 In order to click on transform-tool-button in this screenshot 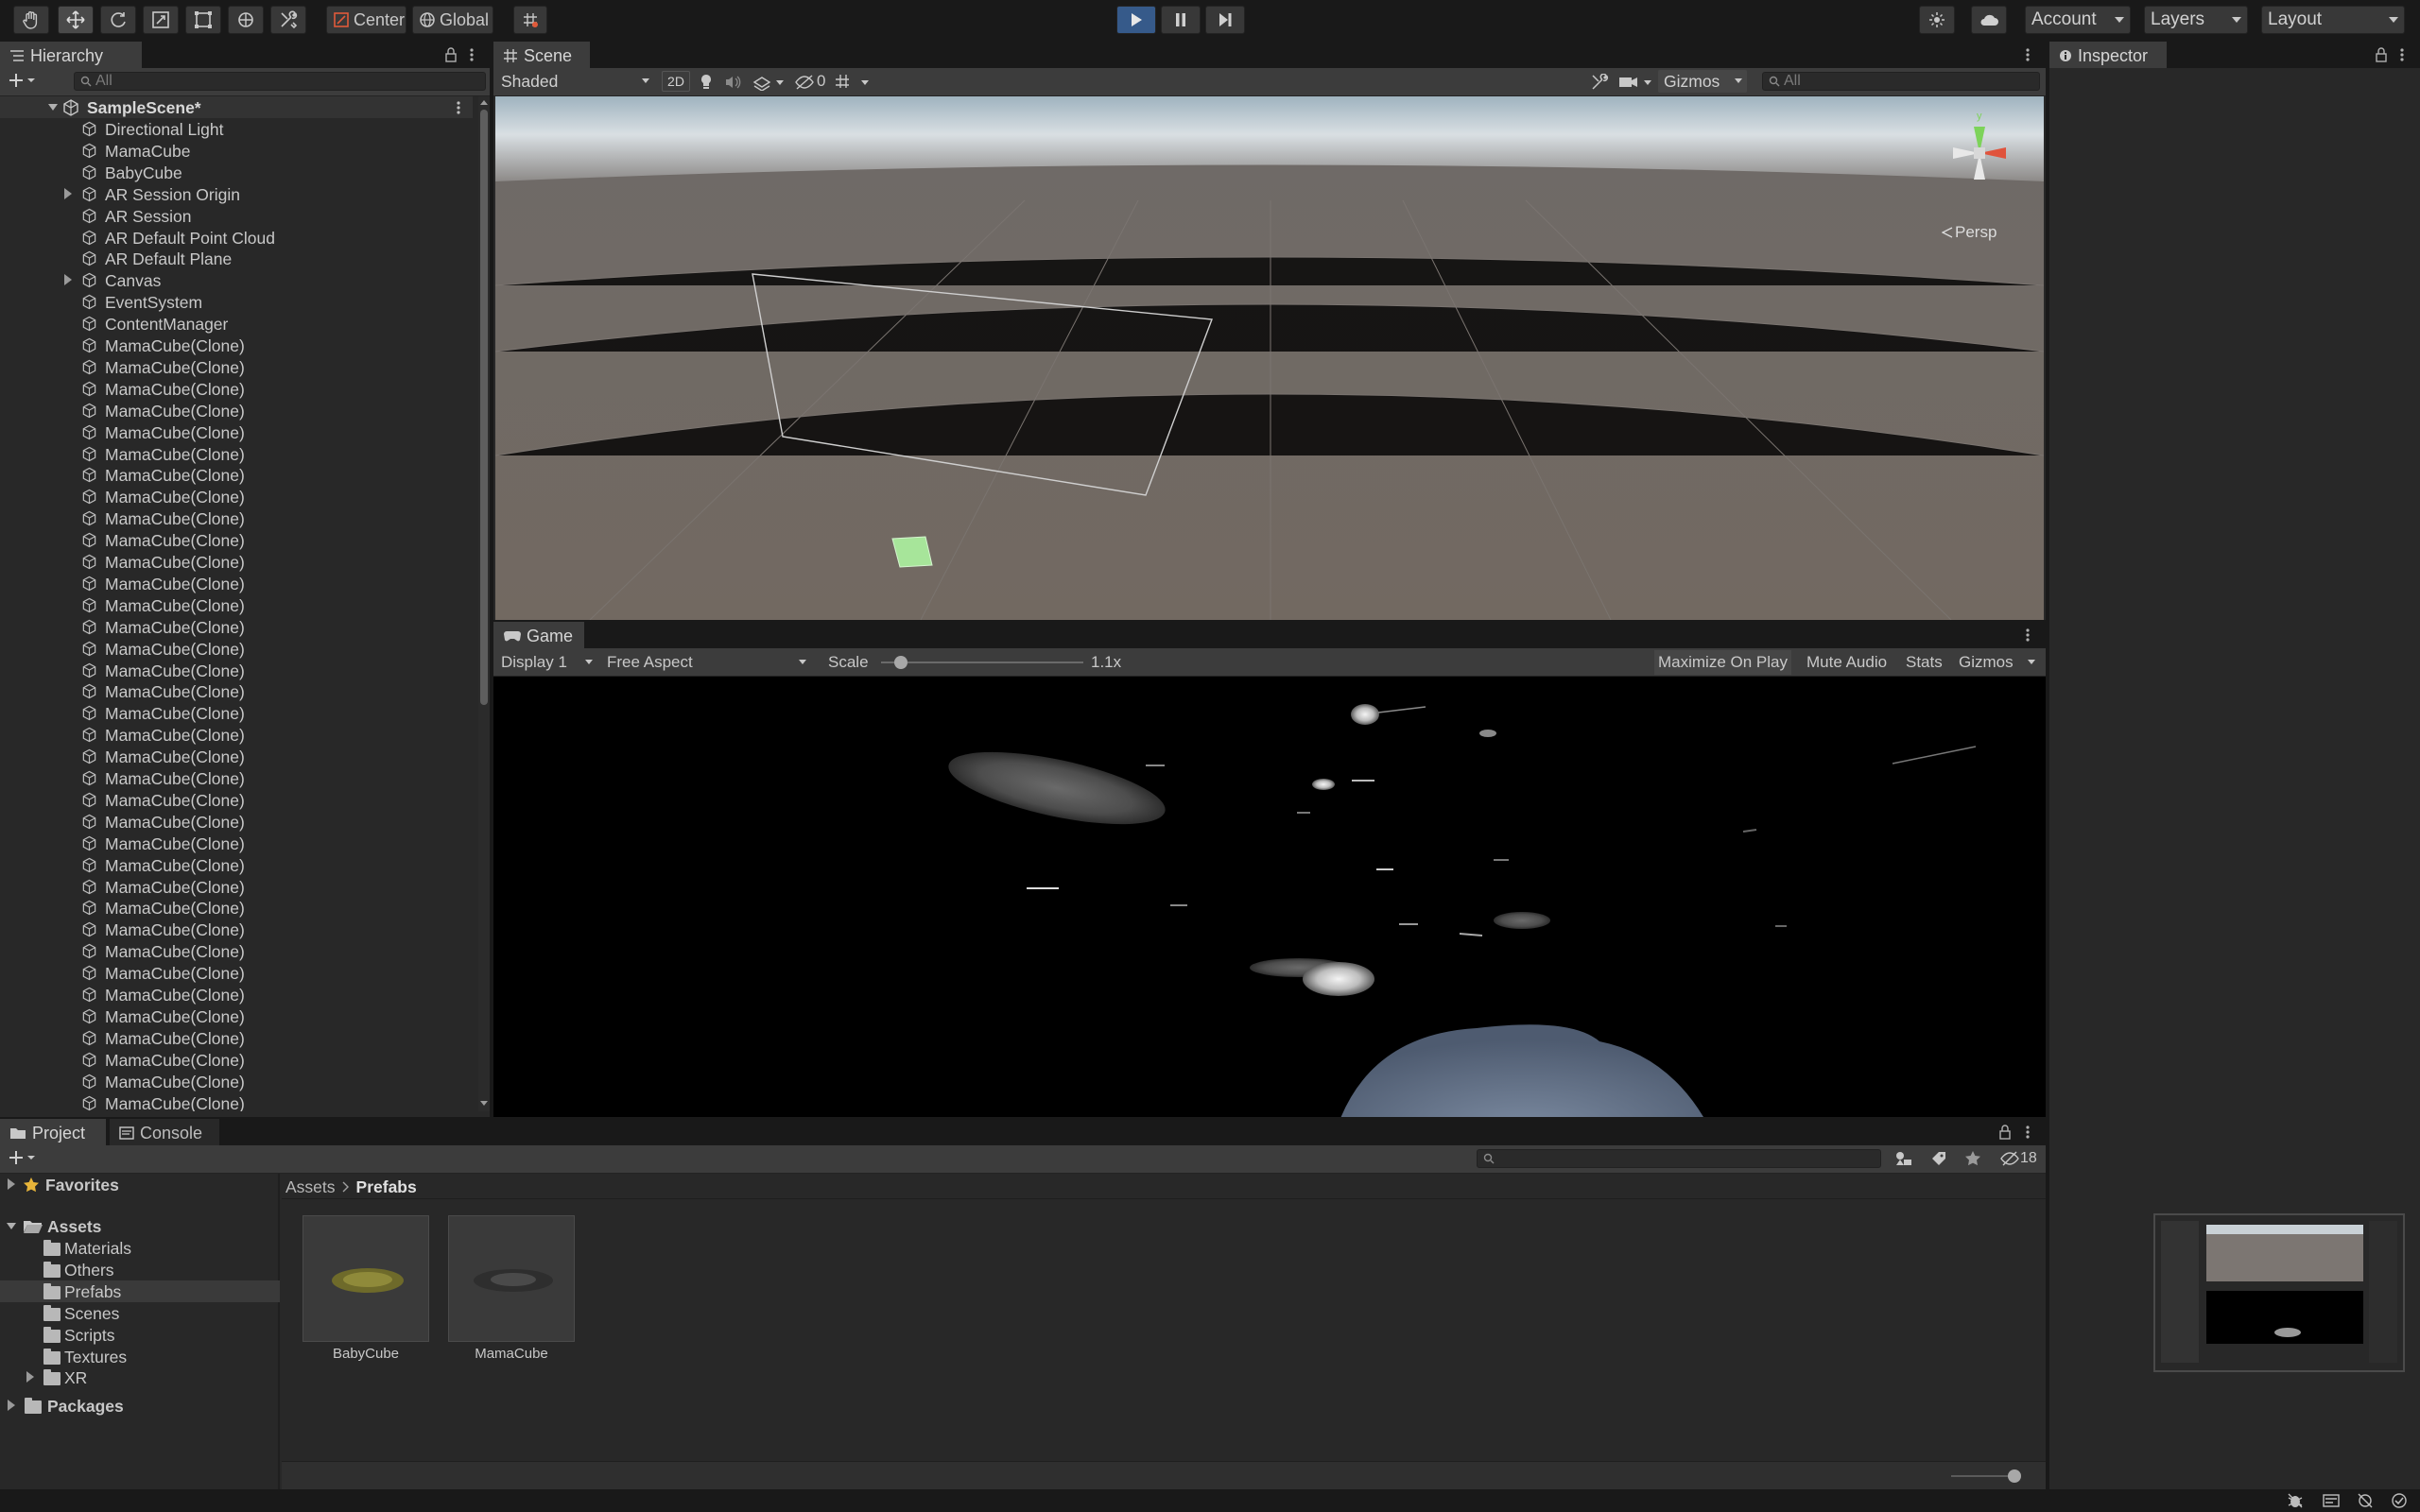, I will do `click(246, 20)`.